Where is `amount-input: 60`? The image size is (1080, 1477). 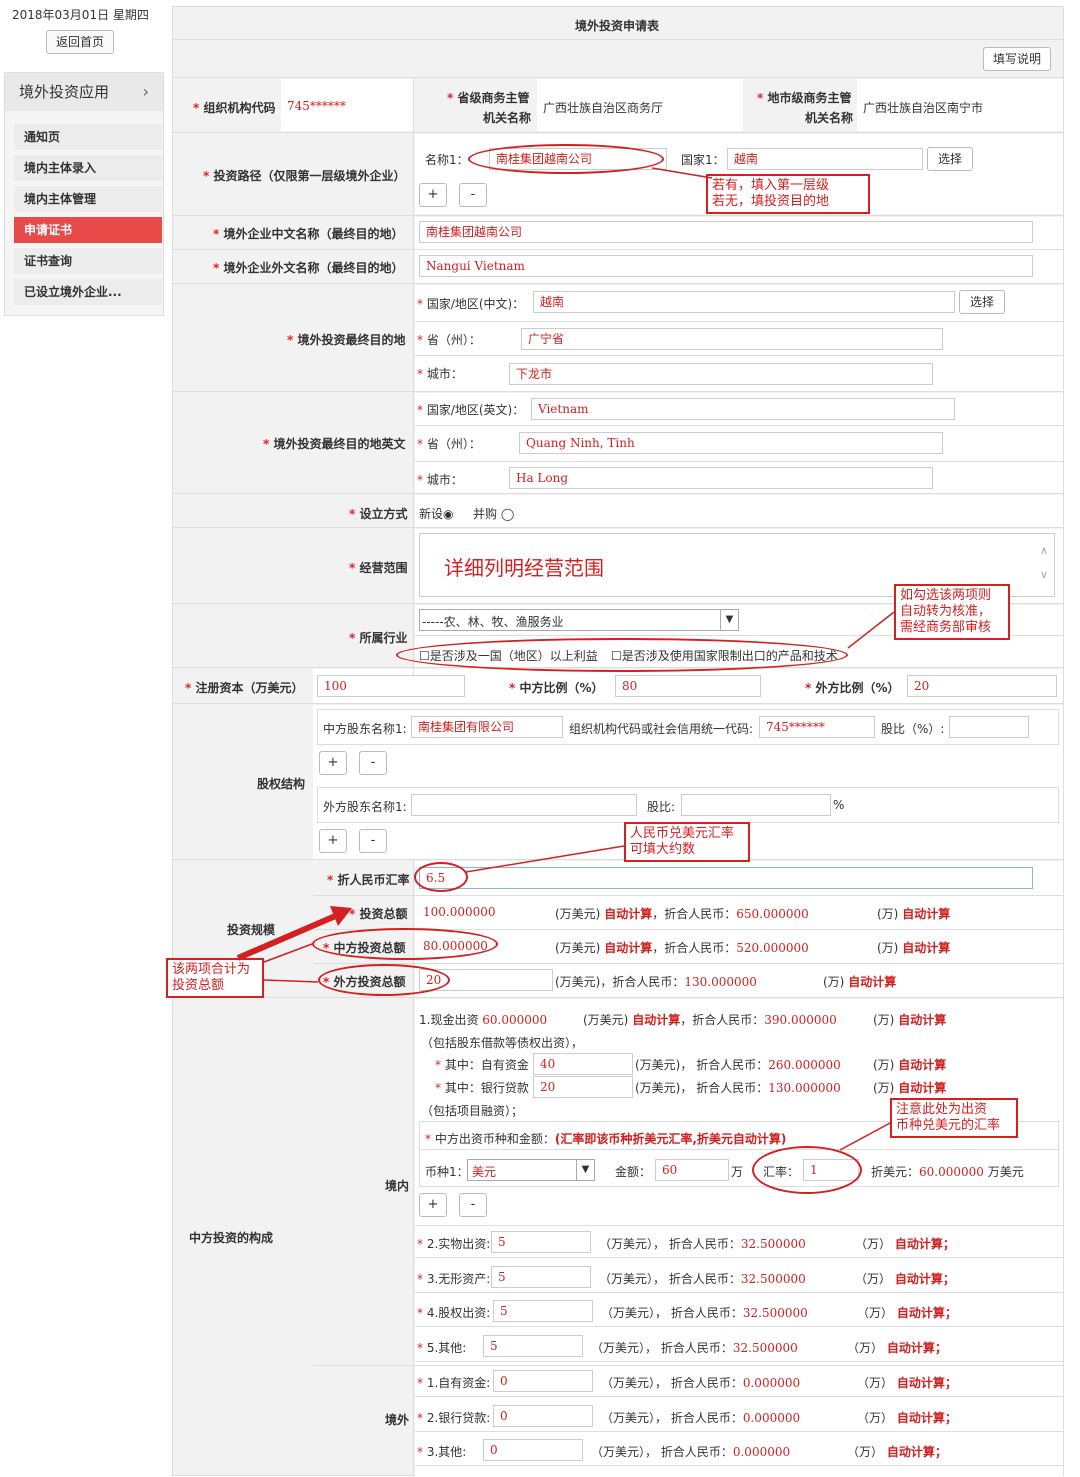
amount-input: 60 is located at coordinates (692, 1170).